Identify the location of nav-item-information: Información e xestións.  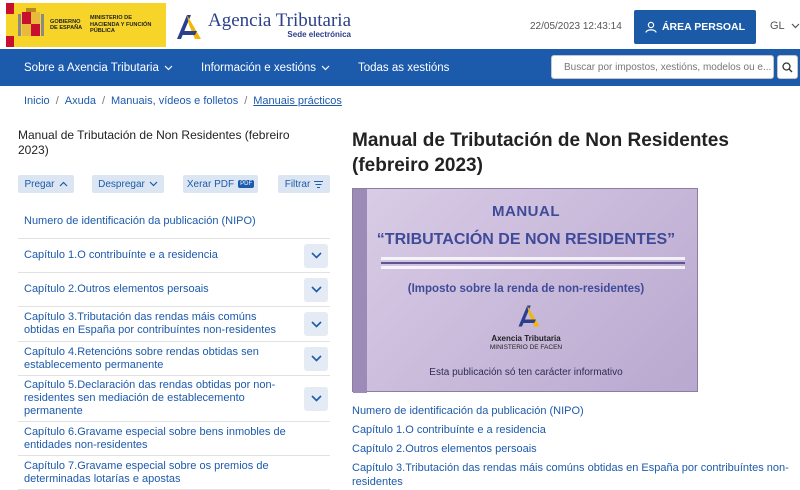
(265, 67).